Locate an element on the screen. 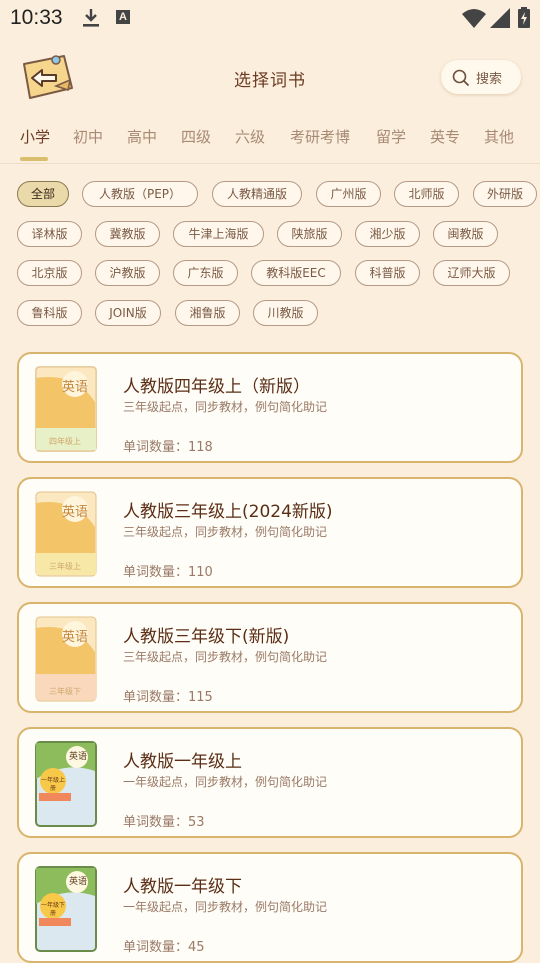 This screenshot has height=963, width=540. wifi-icon is located at coordinates (474, 18).